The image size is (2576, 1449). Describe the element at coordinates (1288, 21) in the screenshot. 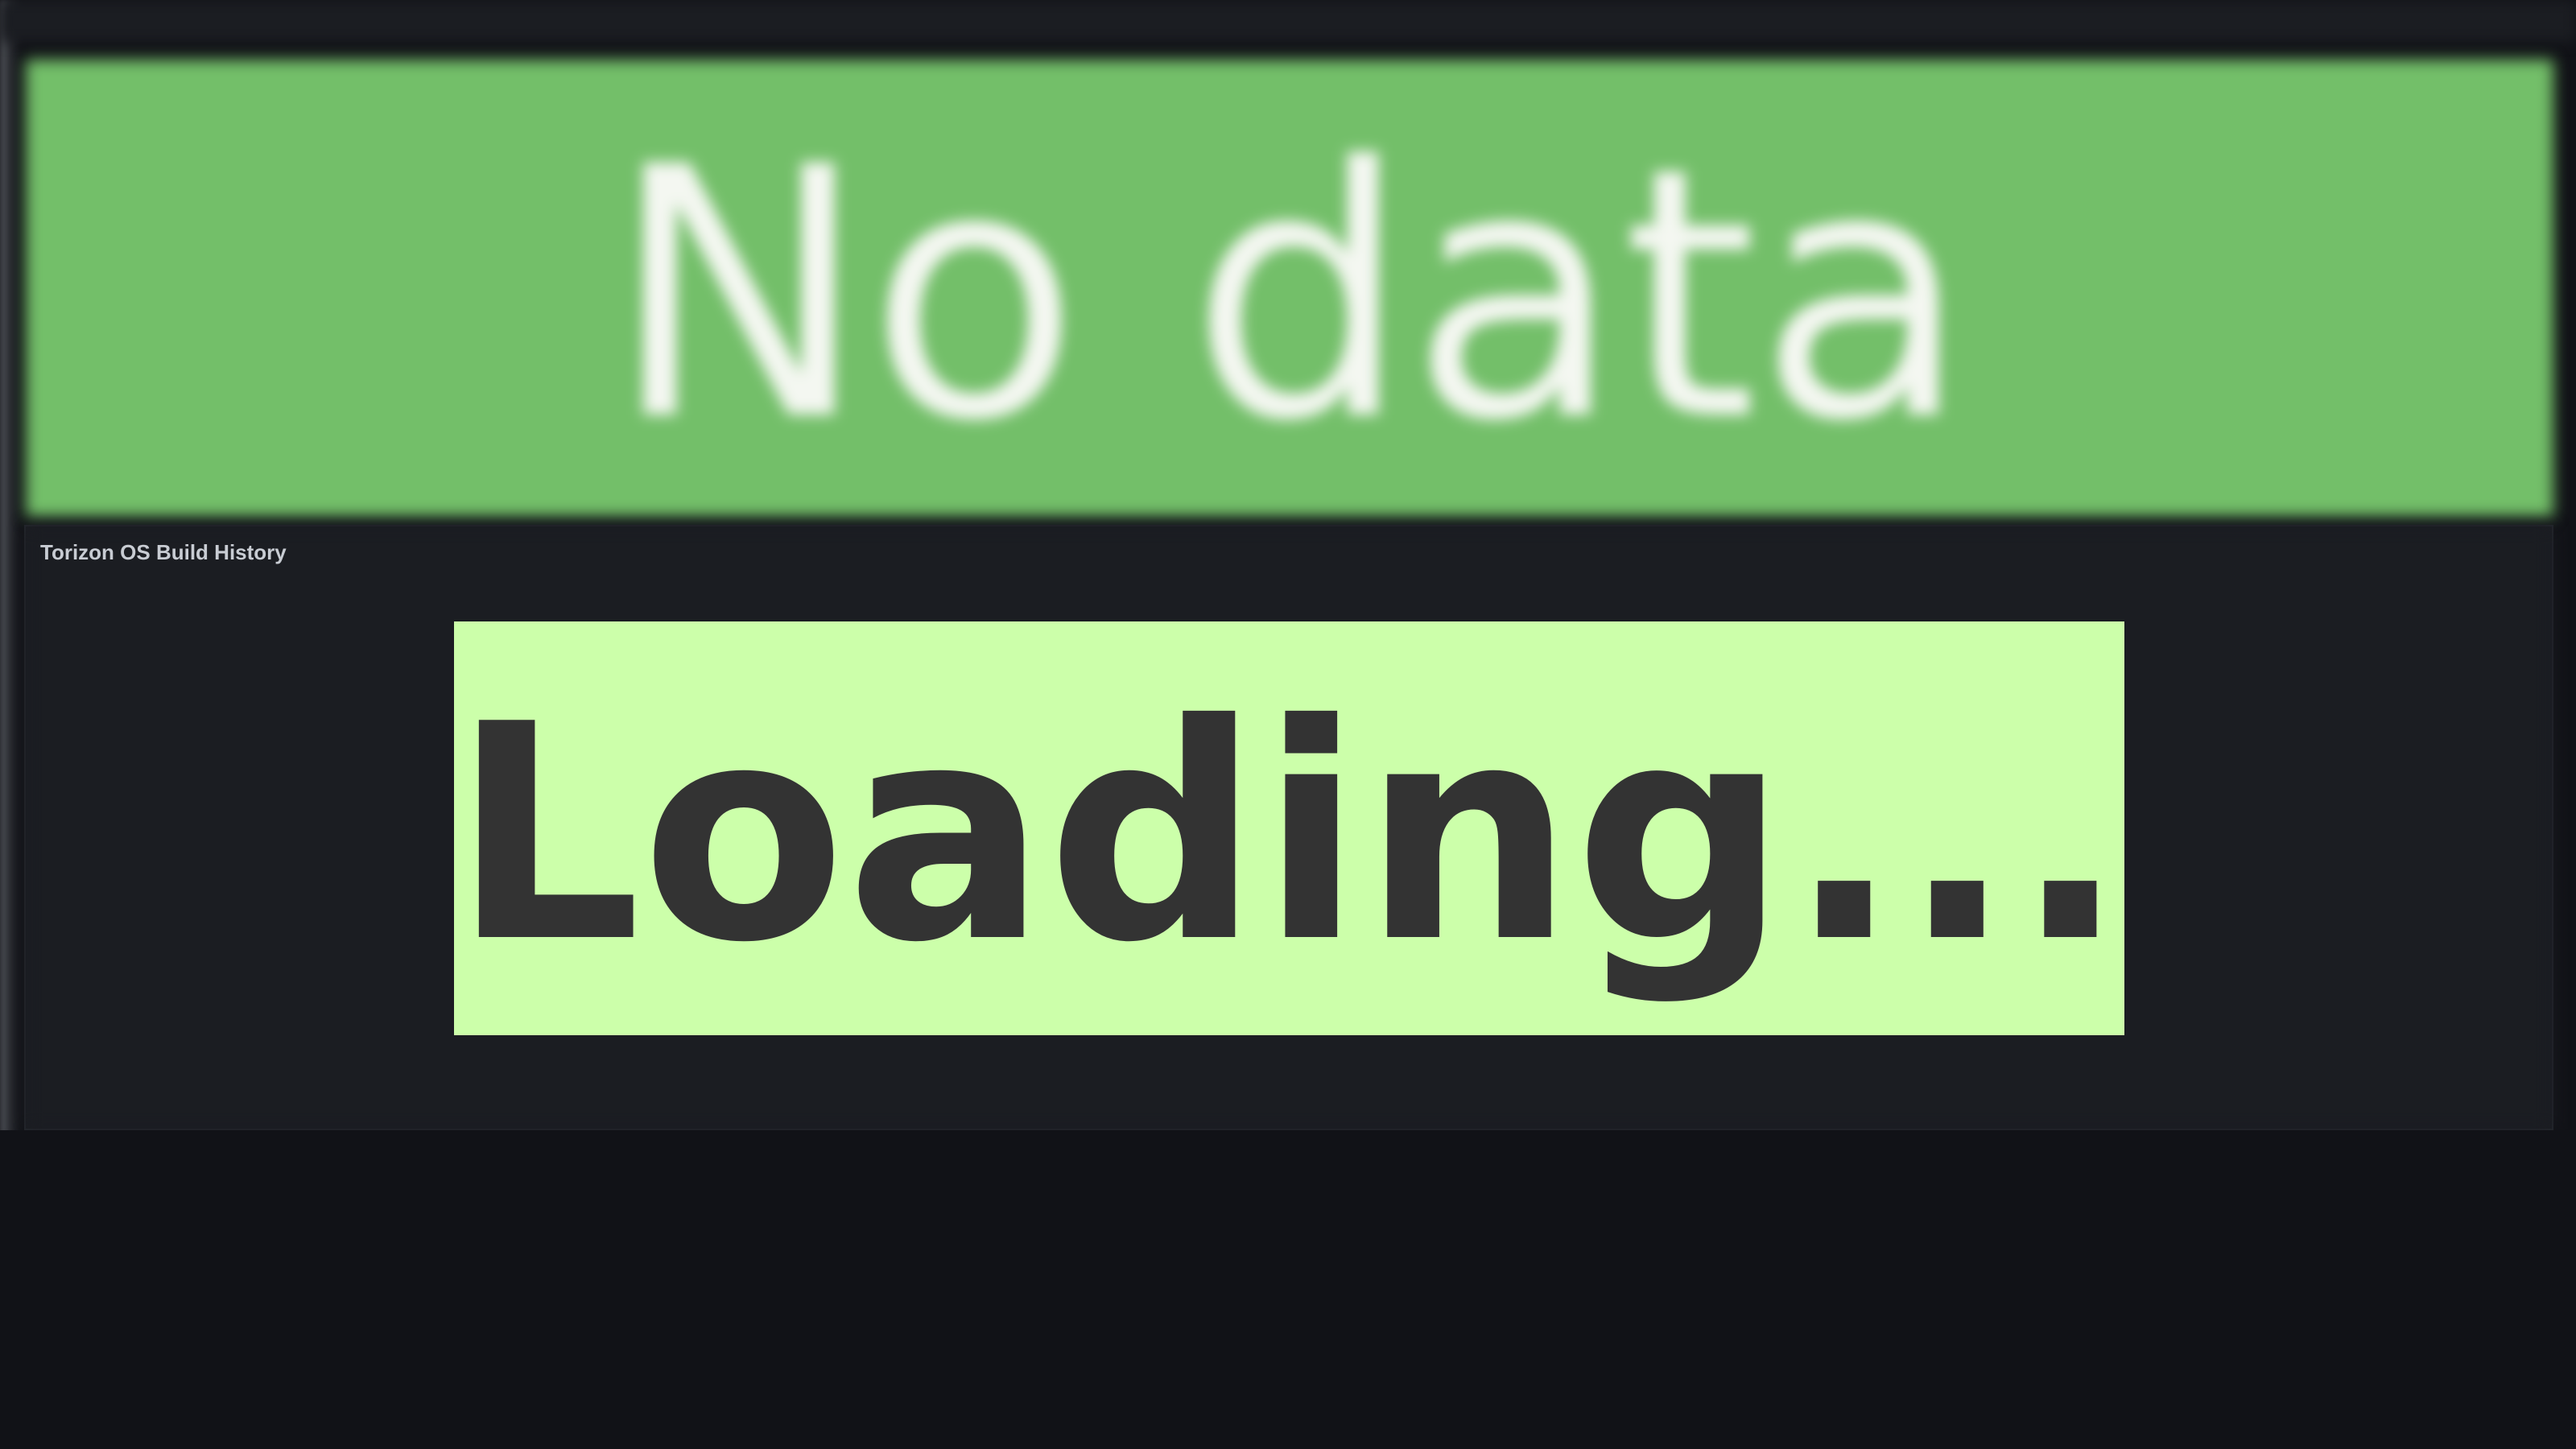

I see `top-strip` at that location.